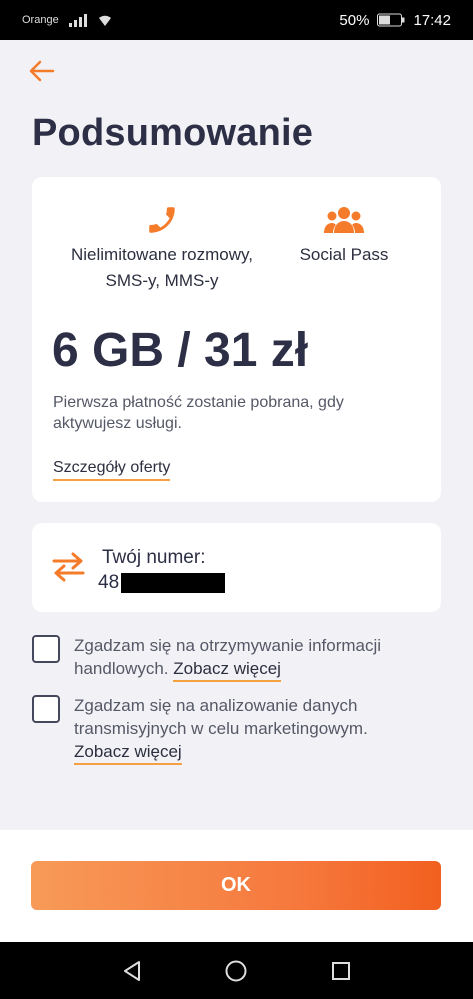  What do you see at coordinates (173, 583) in the screenshot?
I see `redacted-number` at bounding box center [173, 583].